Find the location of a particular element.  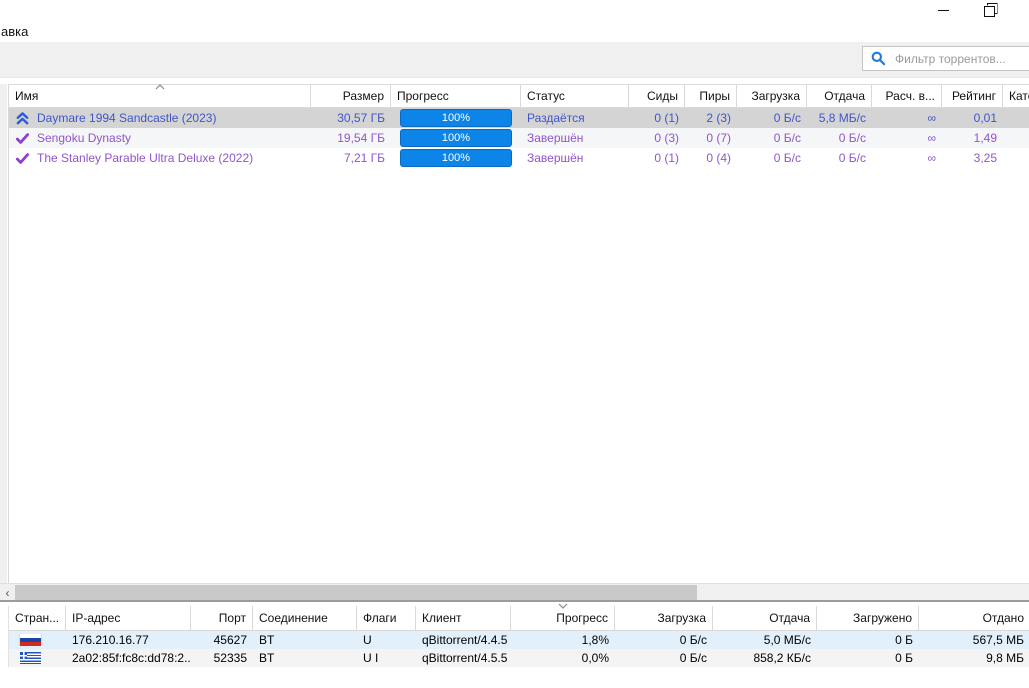

peer-column-upload: Отдача is located at coordinates (765, 618).